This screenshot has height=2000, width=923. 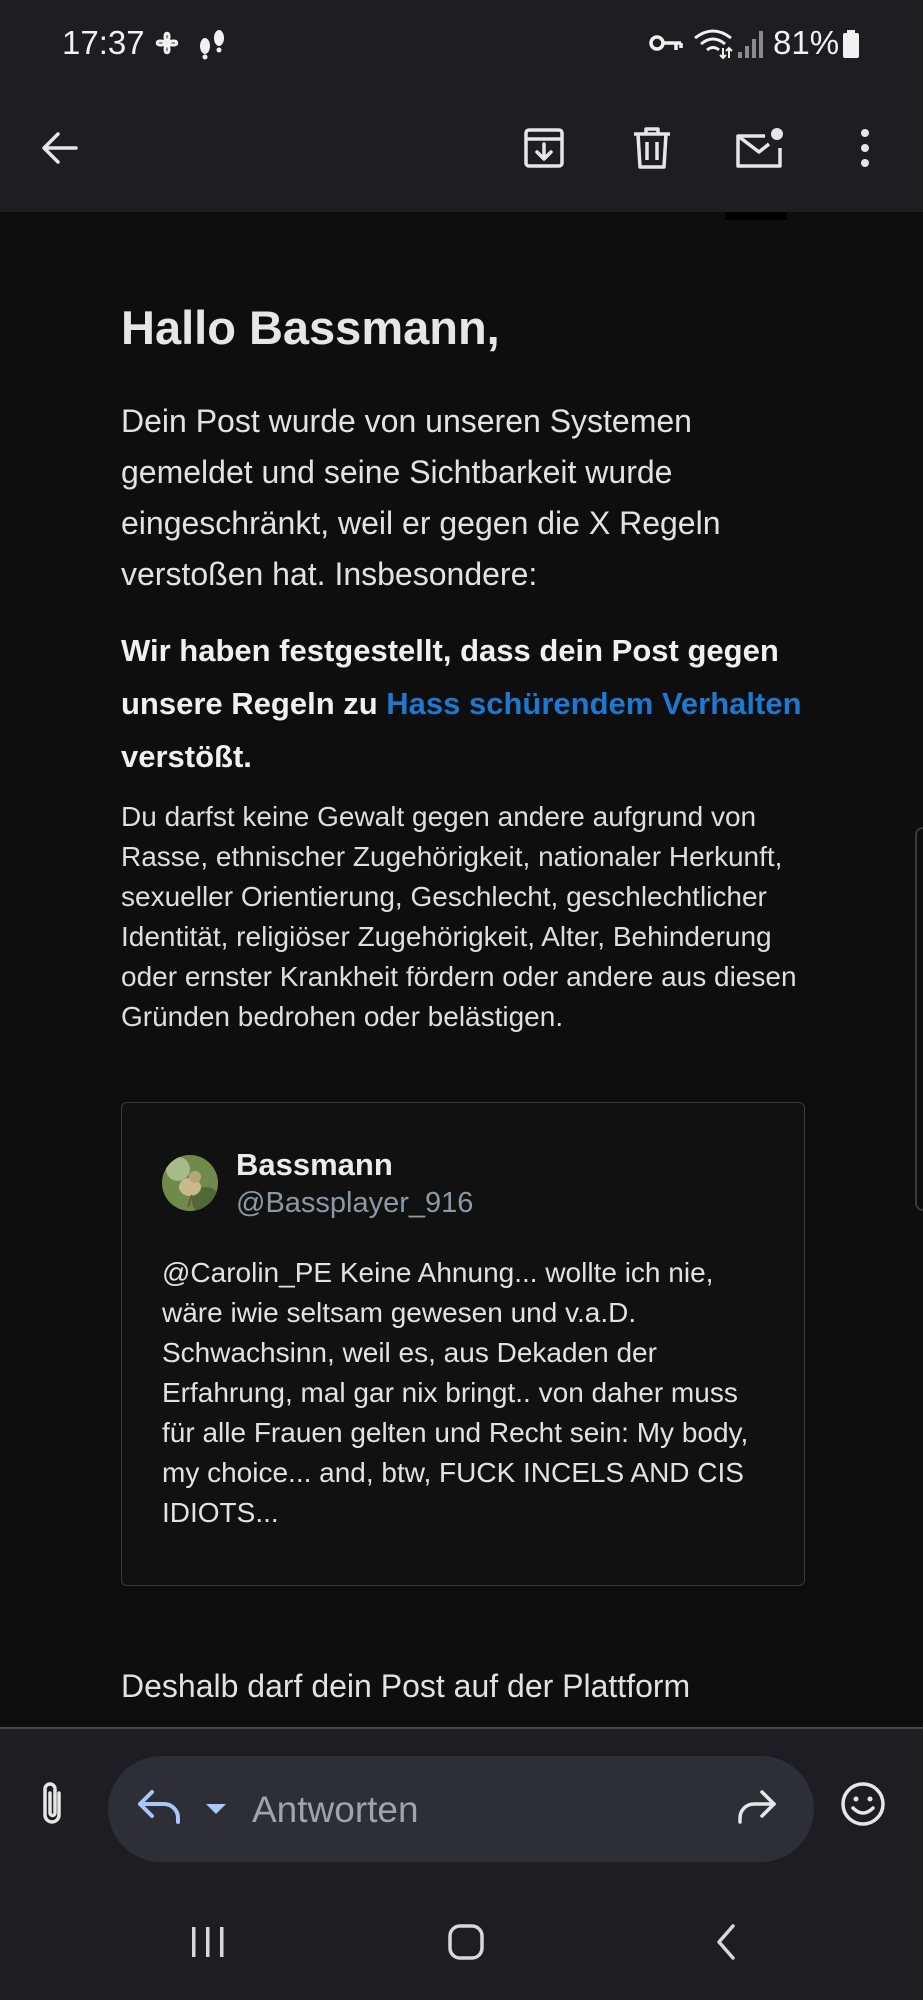 I want to click on recents-icon, so click(x=208, y=1944).